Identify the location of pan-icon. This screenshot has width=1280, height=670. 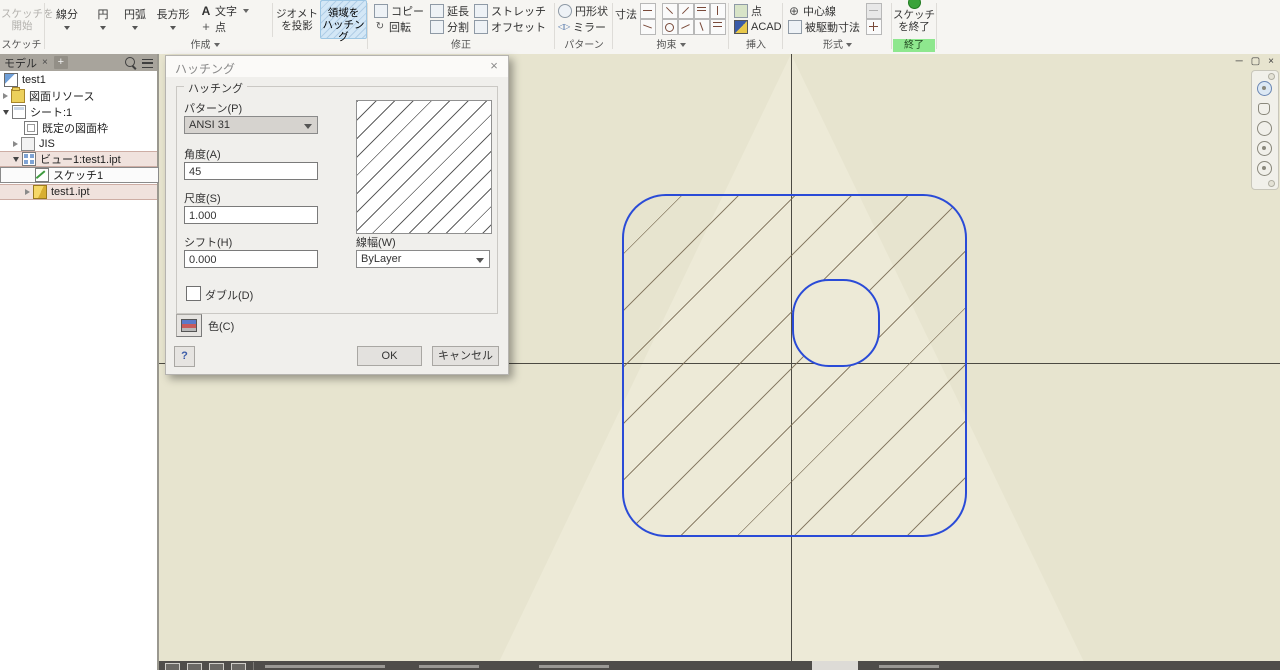
(1264, 109).